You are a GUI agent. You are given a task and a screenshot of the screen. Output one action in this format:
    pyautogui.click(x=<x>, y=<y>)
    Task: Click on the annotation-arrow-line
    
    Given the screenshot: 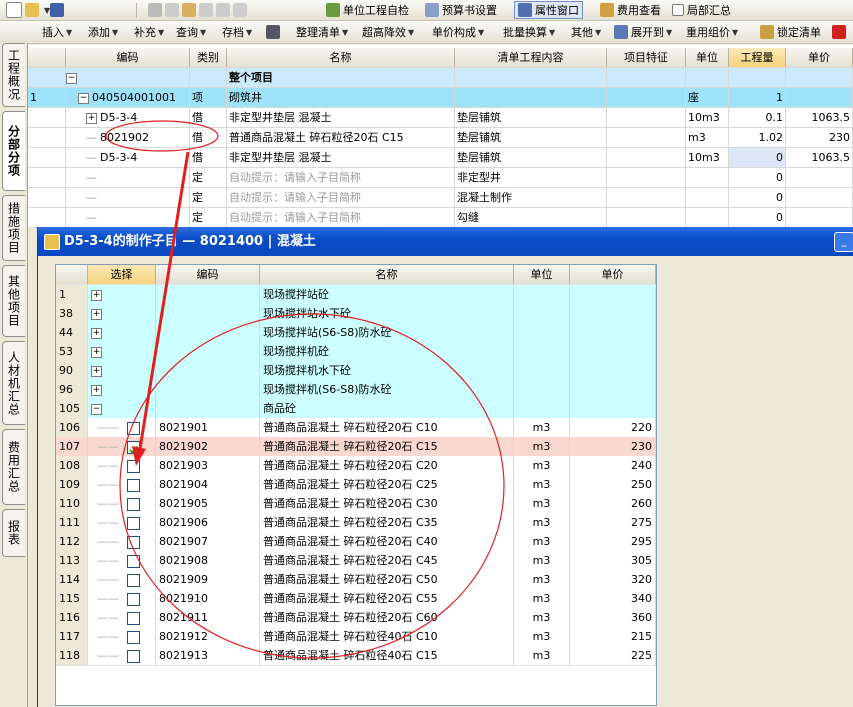 What is the action you would take?
    pyautogui.click(x=163, y=303)
    